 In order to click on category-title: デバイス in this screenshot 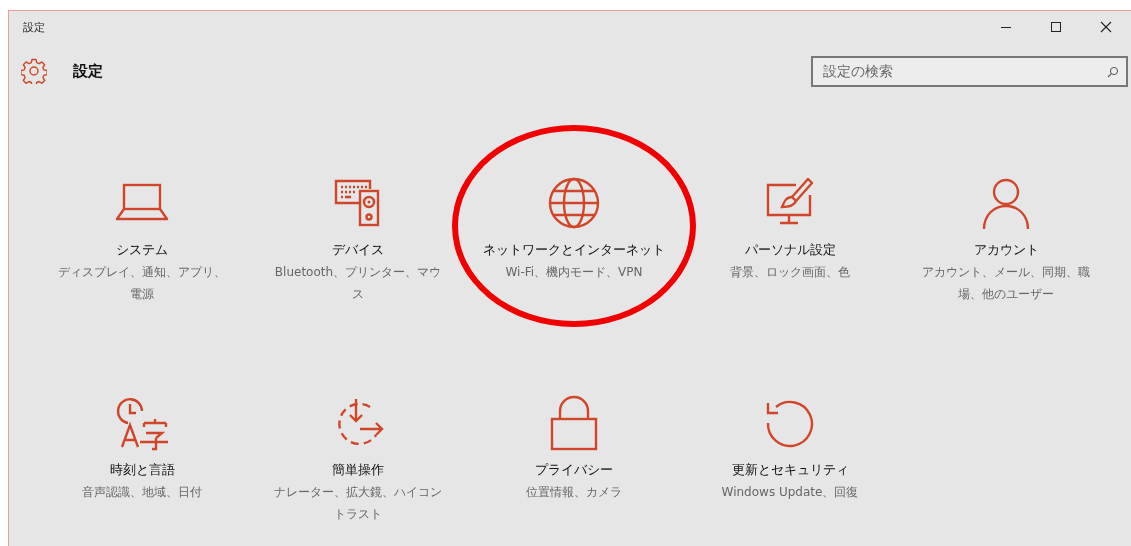, I will do `click(358, 250)`.